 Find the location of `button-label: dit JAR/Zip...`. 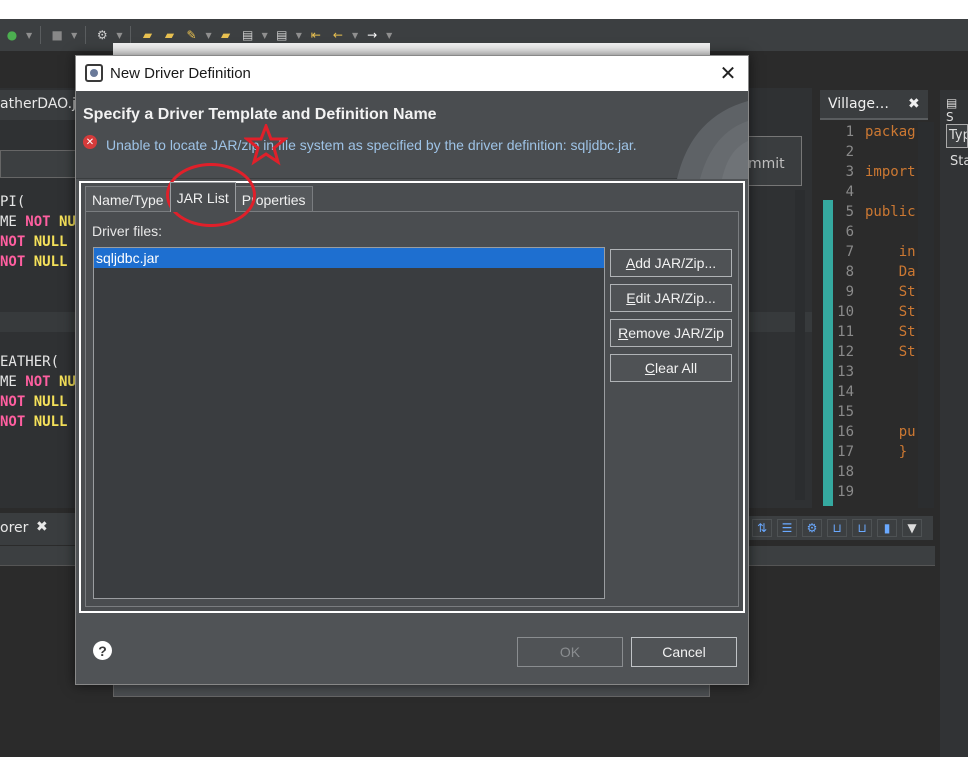

button-label: dit JAR/Zip... is located at coordinates (675, 298).